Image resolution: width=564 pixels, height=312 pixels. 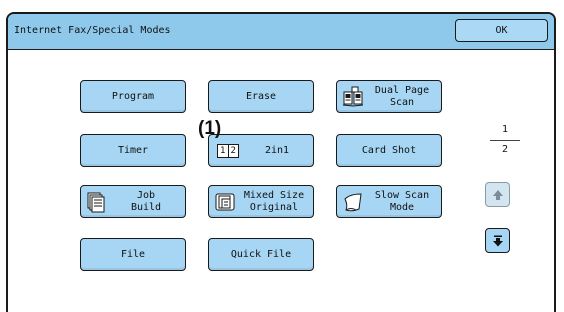 What do you see at coordinates (505, 149) in the screenshot?
I see `page-total: 2` at bounding box center [505, 149].